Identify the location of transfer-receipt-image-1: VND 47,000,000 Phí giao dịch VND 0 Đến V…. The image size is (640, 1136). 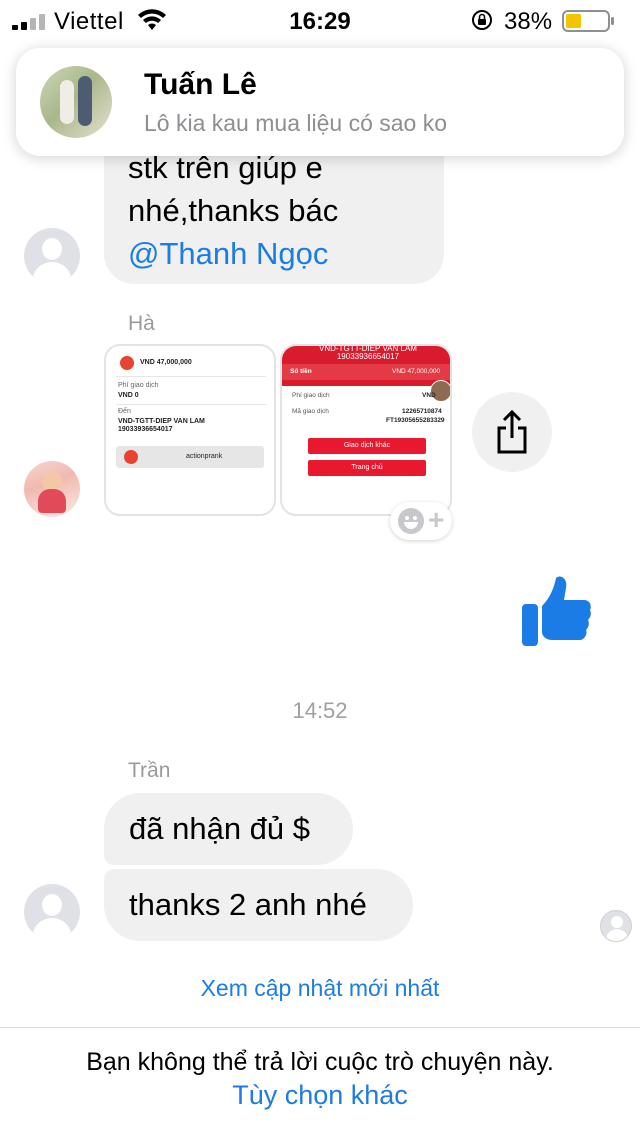
(190, 430).